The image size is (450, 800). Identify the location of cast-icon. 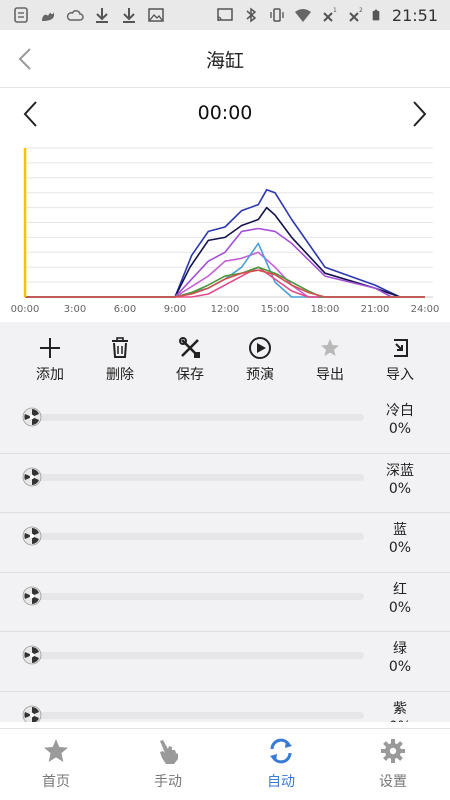
(225, 14).